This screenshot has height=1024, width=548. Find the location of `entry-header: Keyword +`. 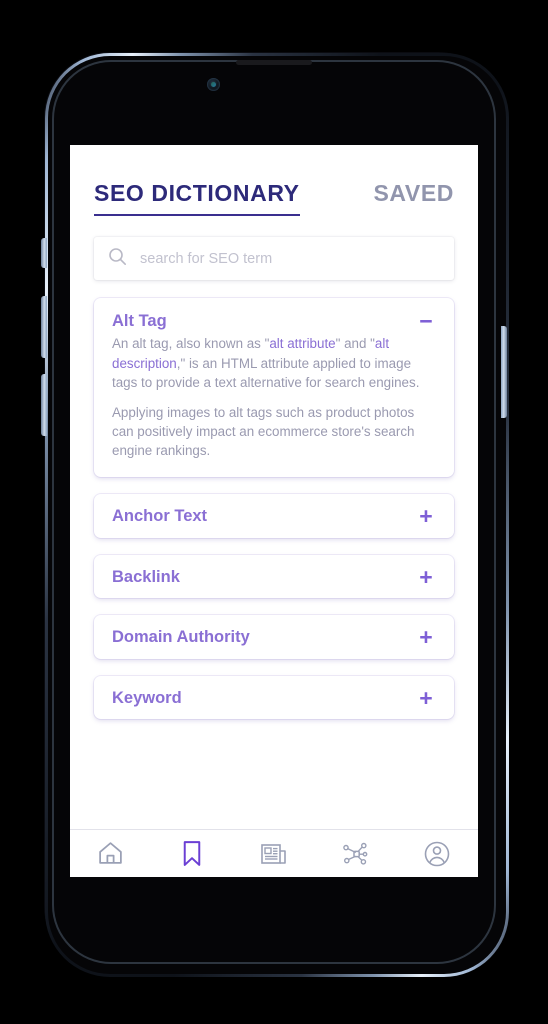

entry-header: Keyword + is located at coordinates (274, 697).